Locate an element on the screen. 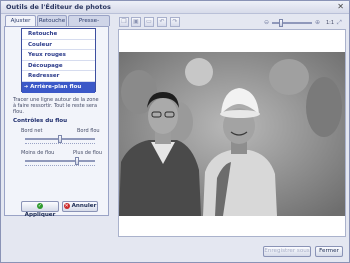 Image resolution: width=350 pixels, height=263 pixels. close-icon: ✕ is located at coordinates (340, 6).